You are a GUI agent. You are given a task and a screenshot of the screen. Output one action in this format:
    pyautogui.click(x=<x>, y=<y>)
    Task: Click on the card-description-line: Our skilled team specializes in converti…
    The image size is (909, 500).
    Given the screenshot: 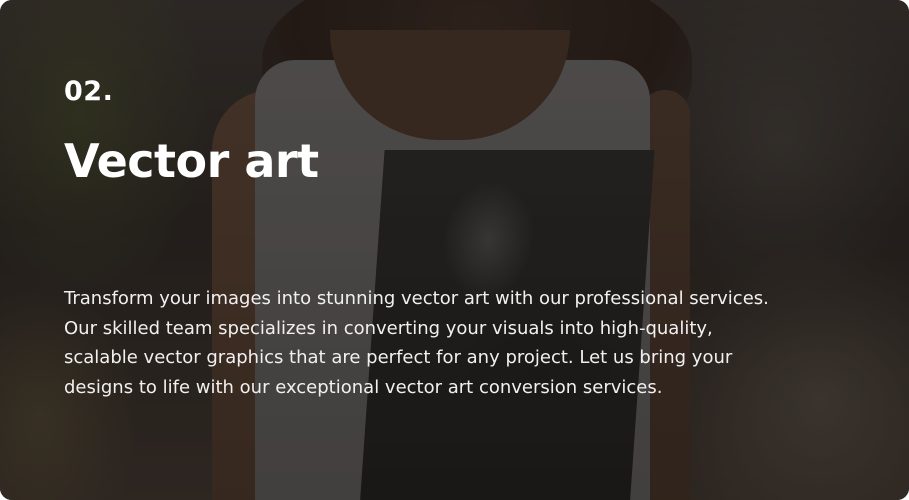 What is the action you would take?
    pyautogui.click(x=388, y=328)
    